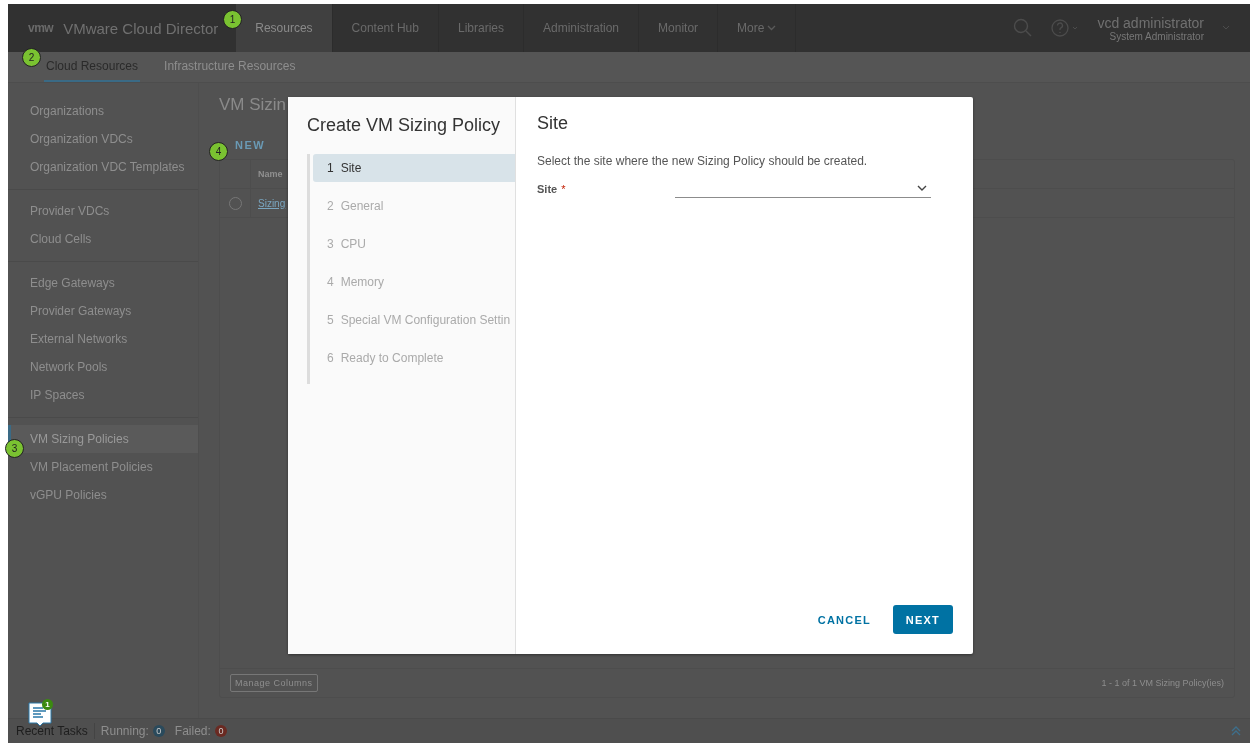 Image resolution: width=1250 pixels, height=743 pixels. Describe the element at coordinates (1156, 36) in the screenshot. I see `user-role: System Administrator` at that location.